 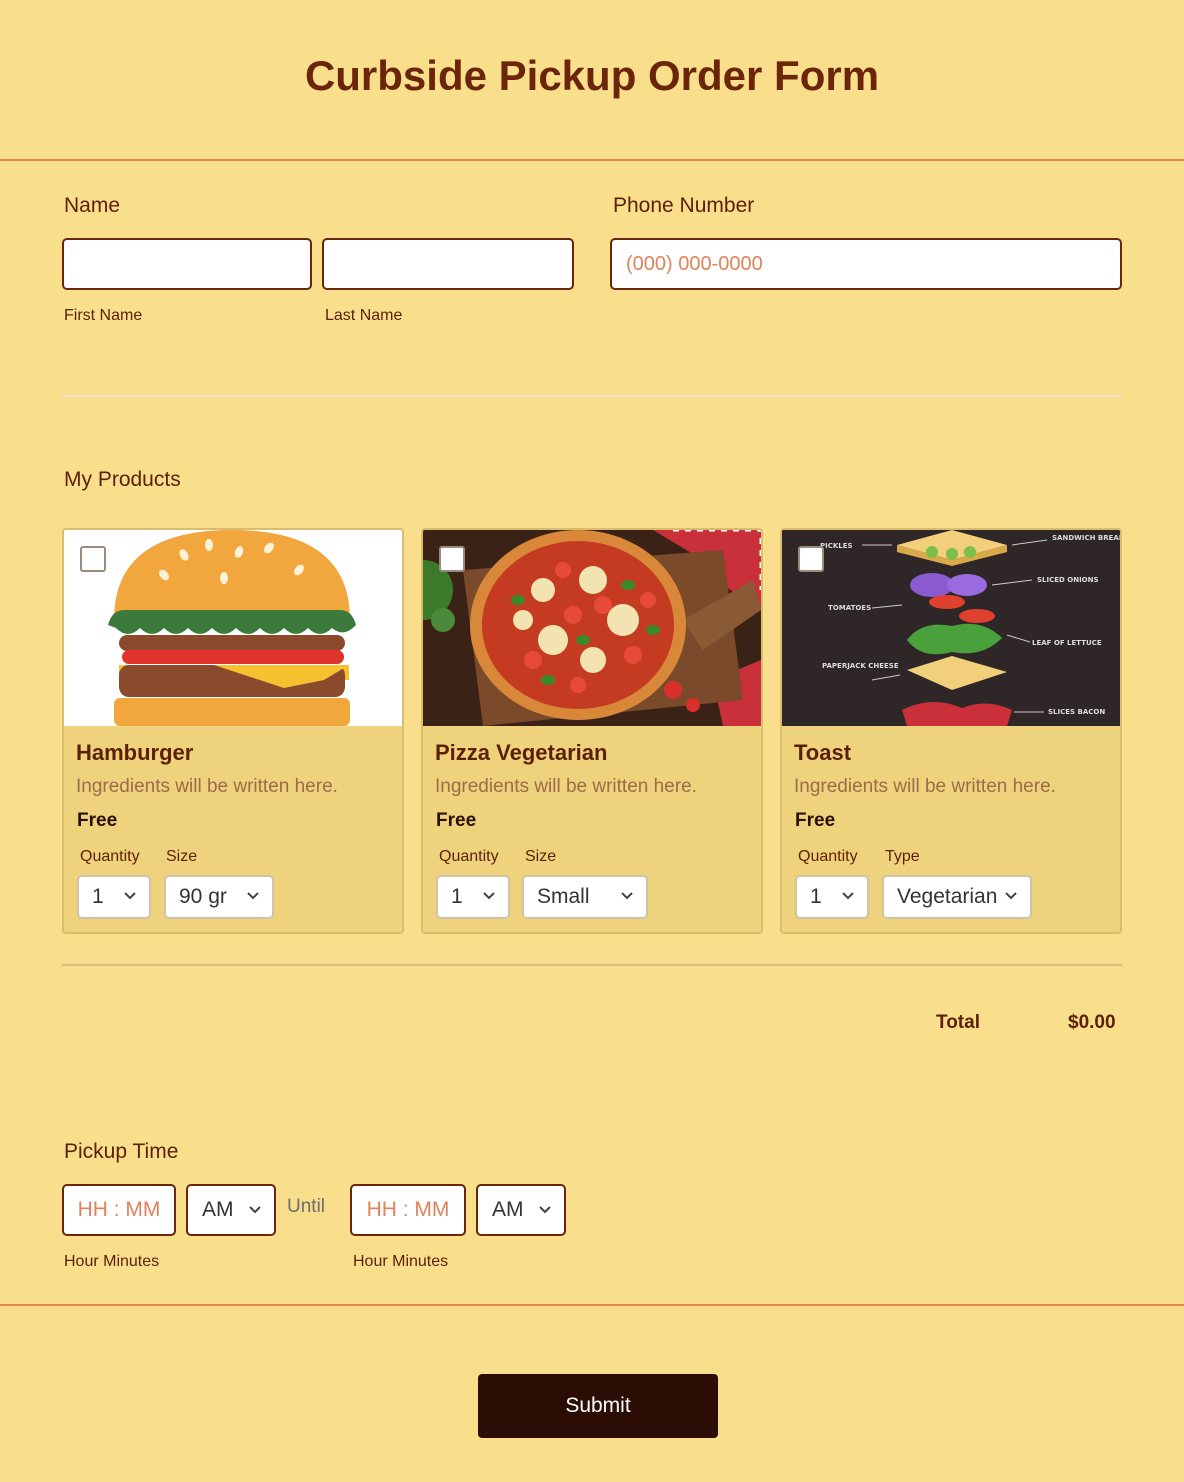 What do you see at coordinates (866, 264) in the screenshot?
I see `phone-input` at bounding box center [866, 264].